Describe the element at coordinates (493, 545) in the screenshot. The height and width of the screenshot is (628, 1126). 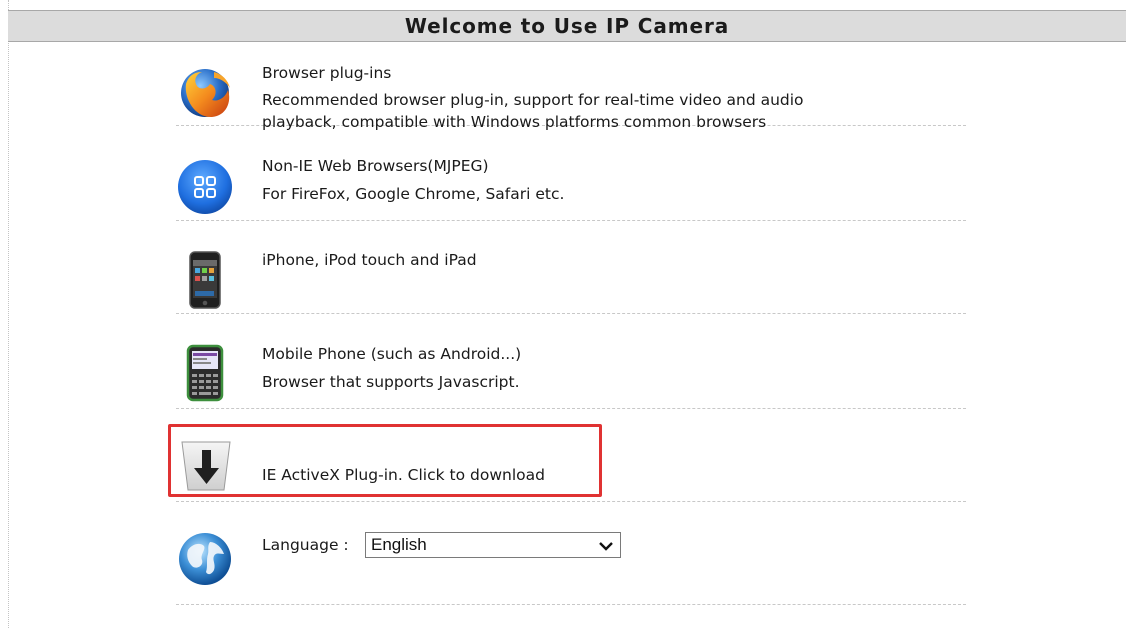
I see `language-select: English` at that location.